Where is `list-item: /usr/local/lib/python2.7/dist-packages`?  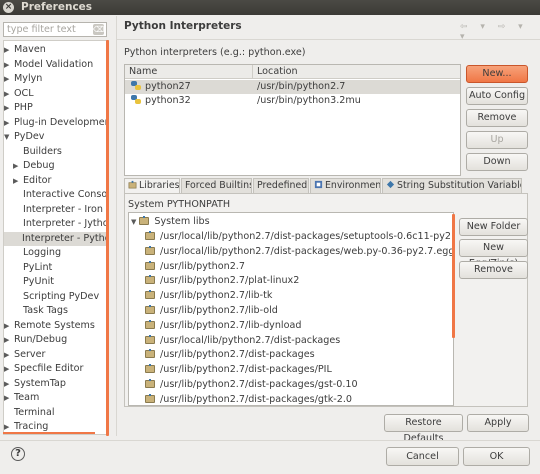
list-item: /usr/local/lib/python2.7/dist-packages is located at coordinates (242, 341).